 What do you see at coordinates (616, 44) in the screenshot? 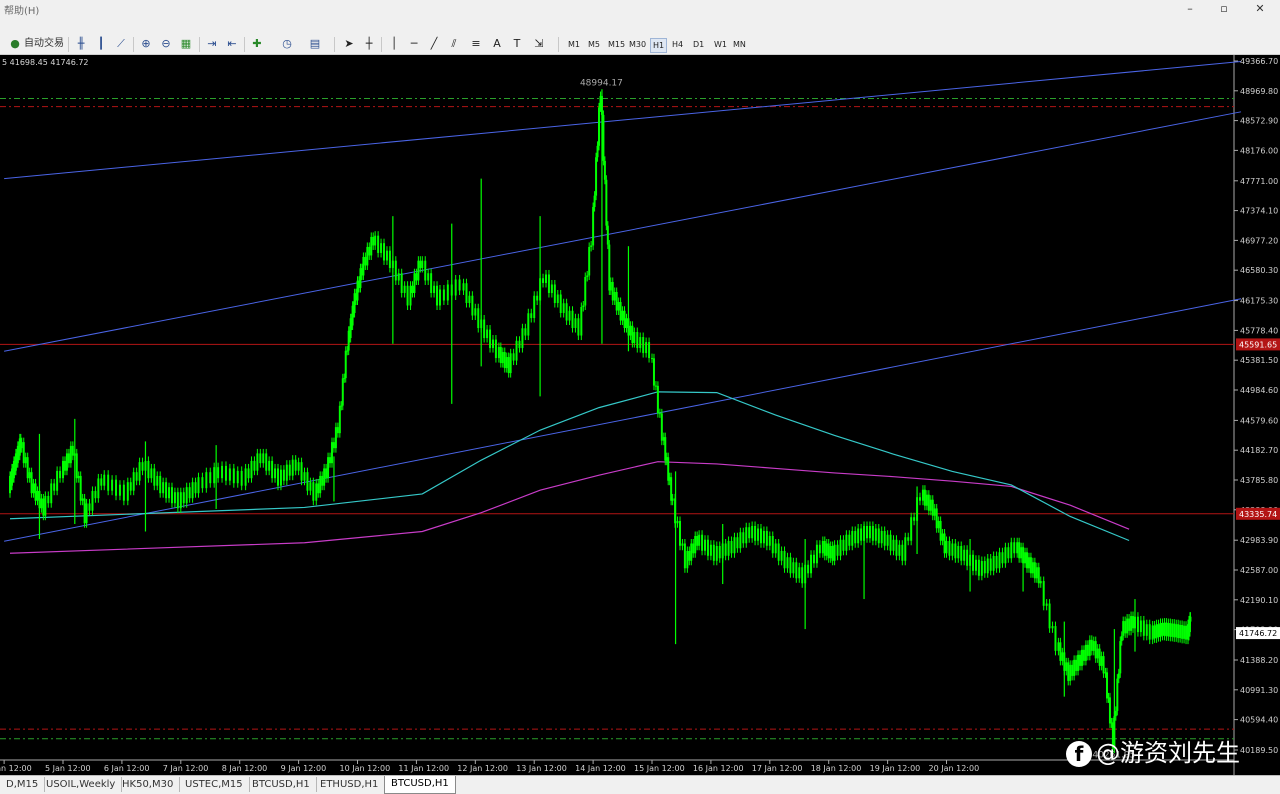
I see `timeframe-m15-button: M15` at bounding box center [616, 44].